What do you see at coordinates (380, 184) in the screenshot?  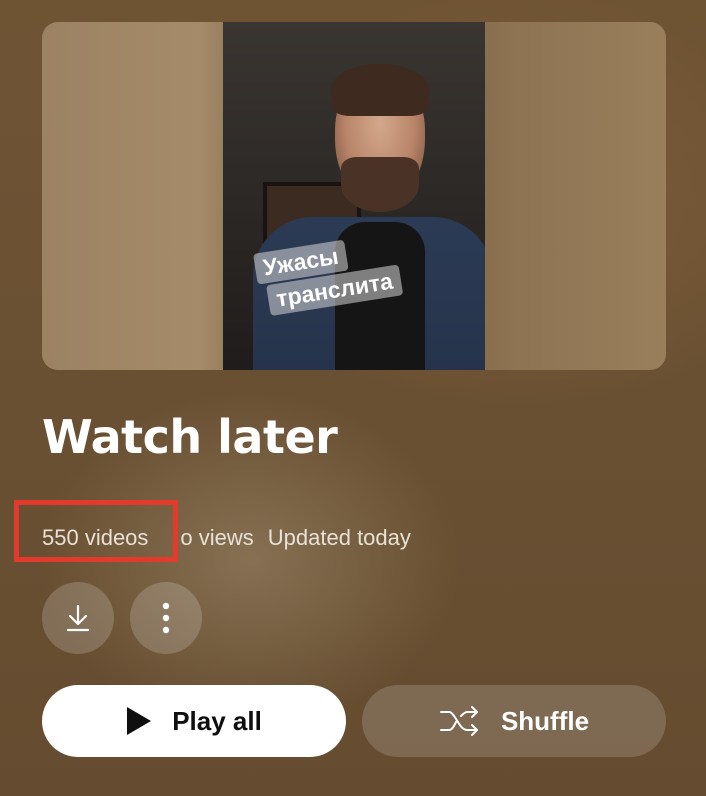 I see `thumbnail-person-beard` at bounding box center [380, 184].